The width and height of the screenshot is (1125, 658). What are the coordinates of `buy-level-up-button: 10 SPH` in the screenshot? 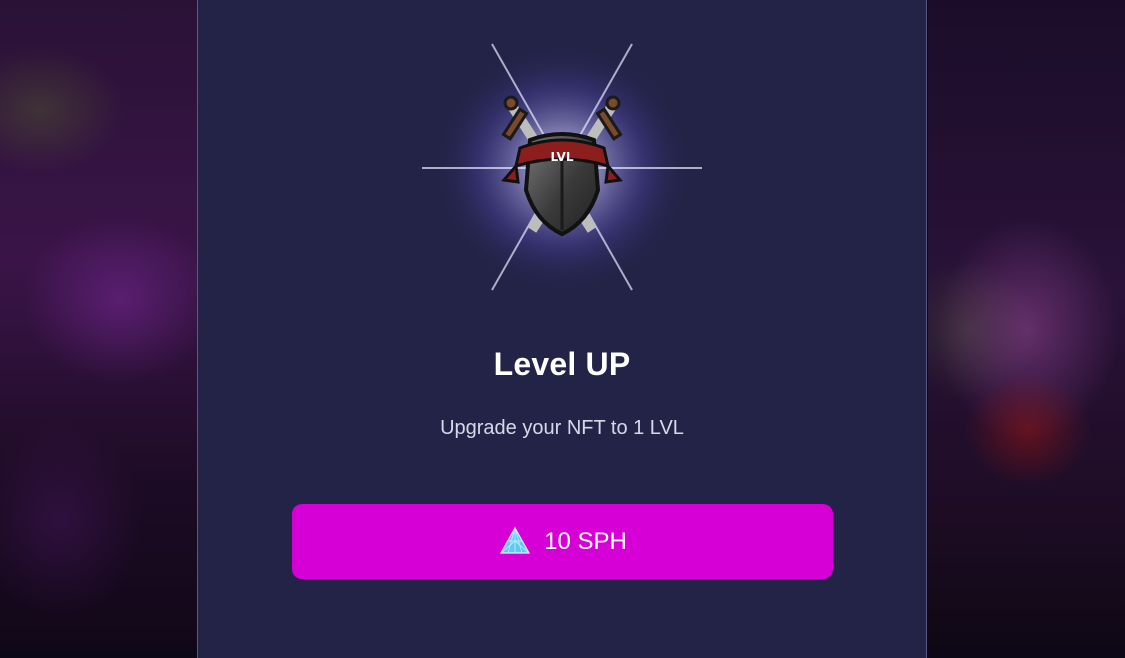 It's located at (562, 541).